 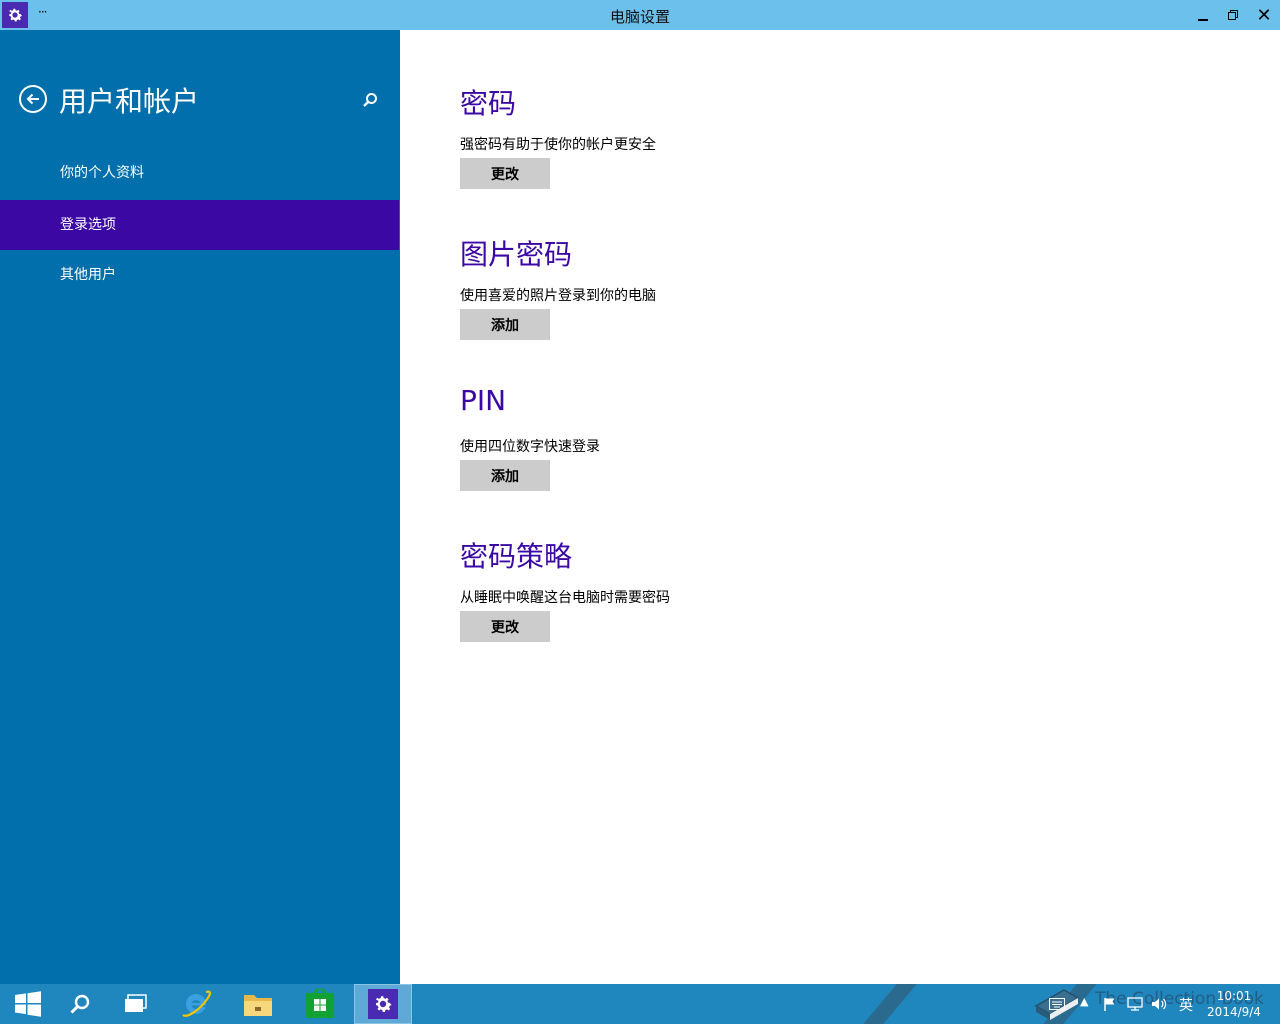 I want to click on restore-icon, so click(x=1233, y=15).